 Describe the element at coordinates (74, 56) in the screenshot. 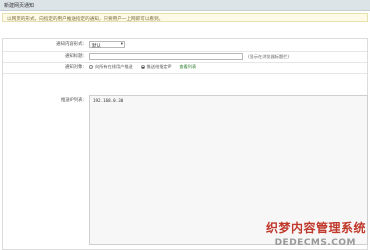

I see `title-label: 通知标题:` at that location.